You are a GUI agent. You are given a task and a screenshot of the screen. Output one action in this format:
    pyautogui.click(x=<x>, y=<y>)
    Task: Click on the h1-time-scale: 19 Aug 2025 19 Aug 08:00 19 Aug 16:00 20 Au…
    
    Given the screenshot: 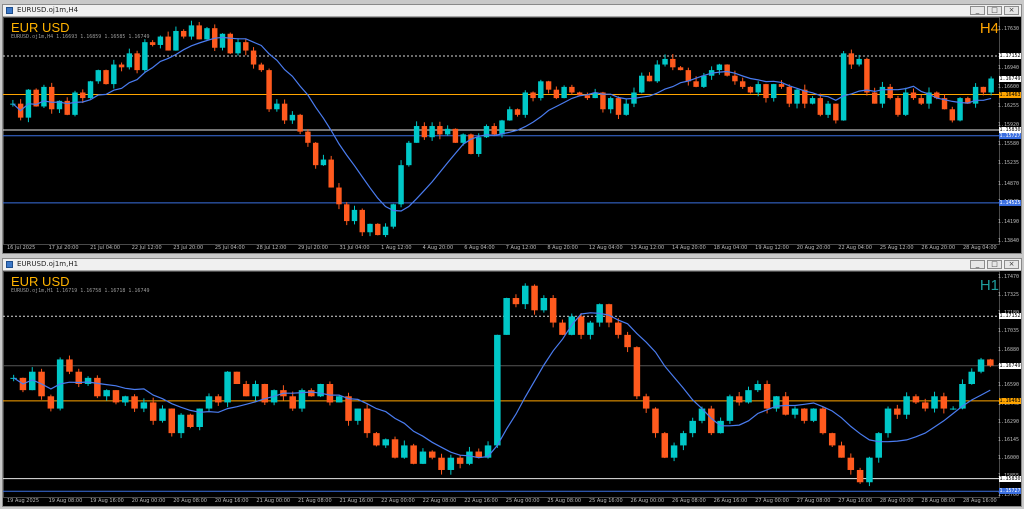 What is the action you would take?
    pyautogui.click(x=501, y=501)
    